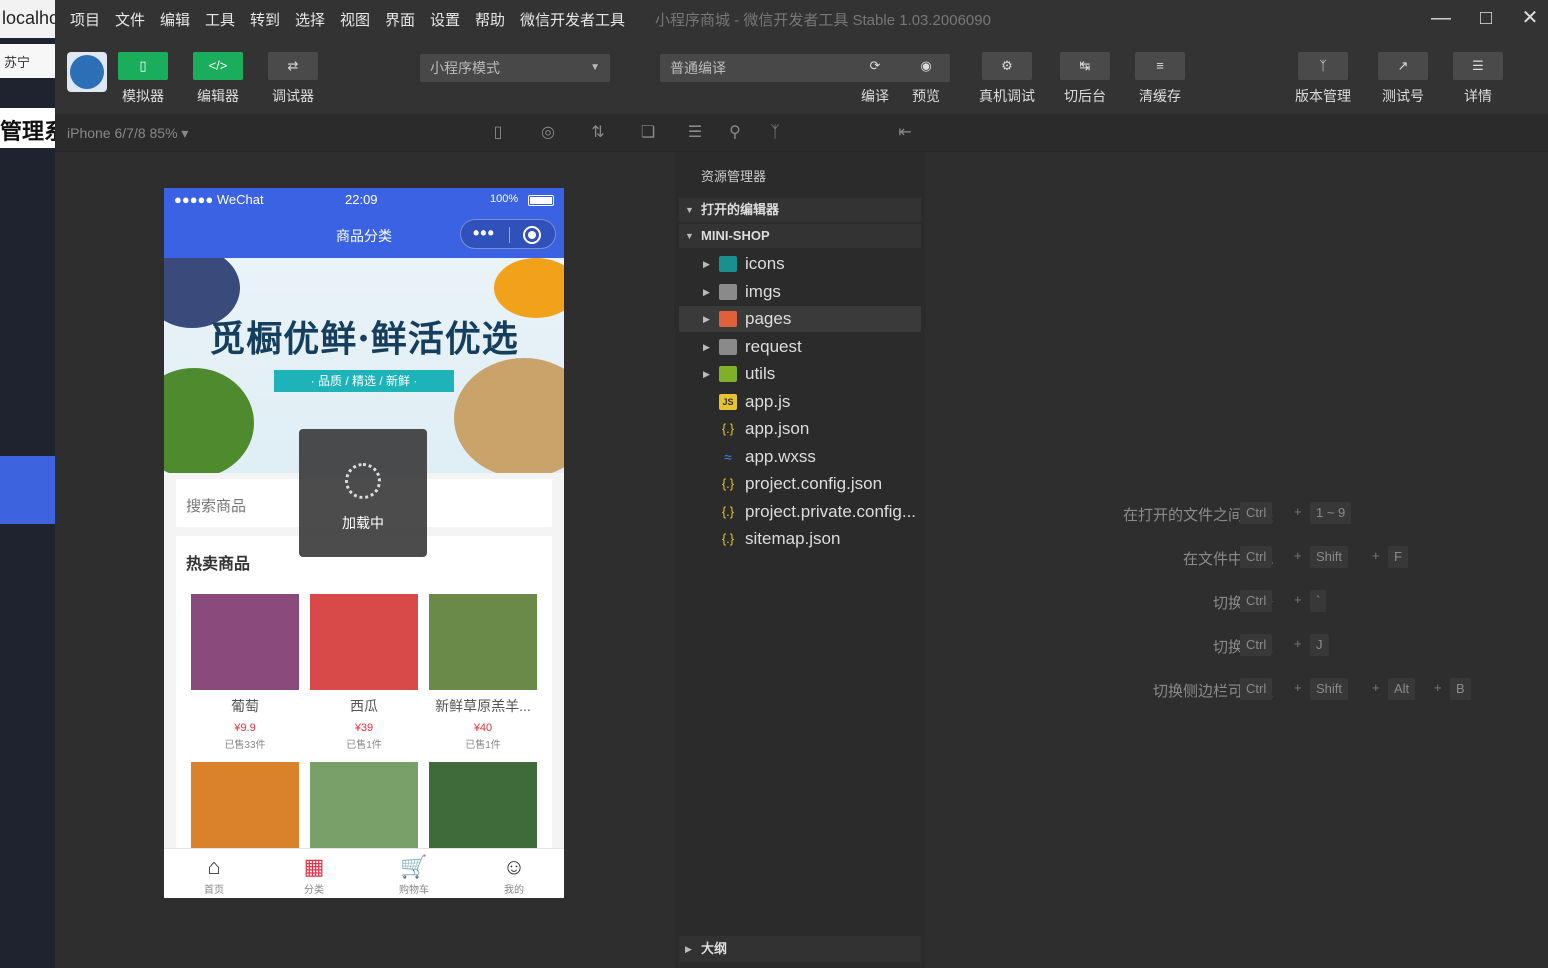 The image size is (1548, 968). I want to click on folder-item: ▶ icons, so click(800, 264).